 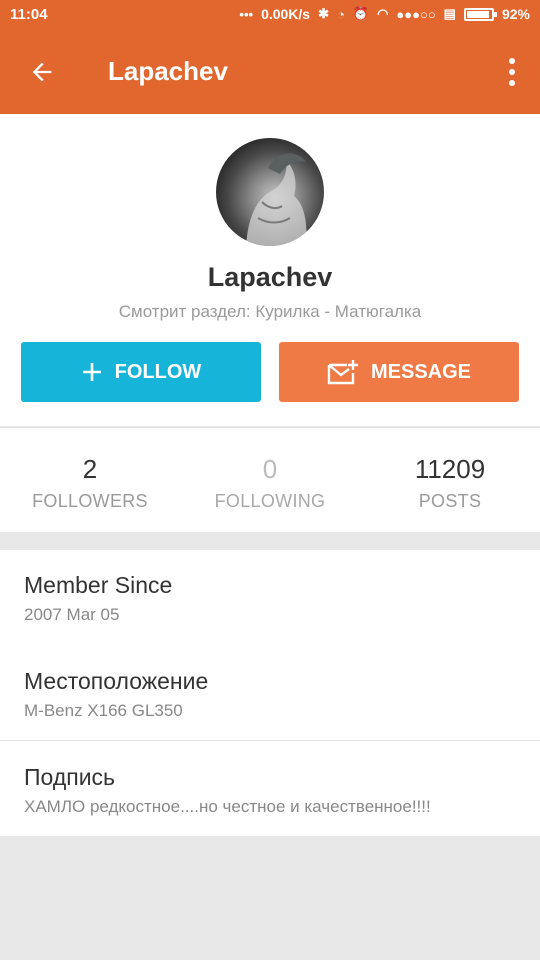 I want to click on info-location: Местоположение M-Benz X166 GL350, so click(x=274, y=694).